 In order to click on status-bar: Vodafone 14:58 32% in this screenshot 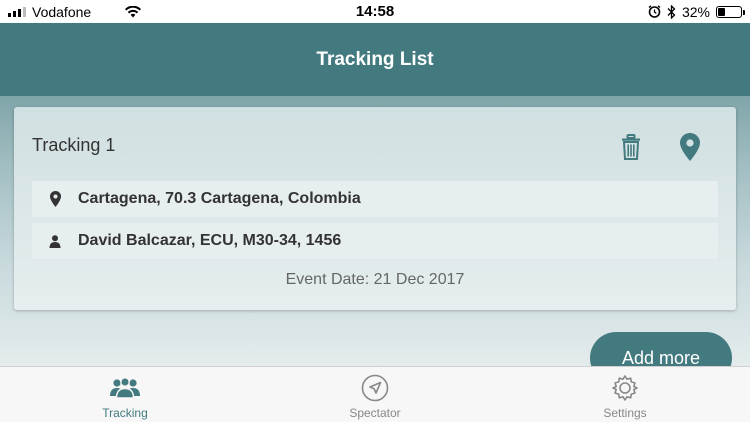, I will do `click(375, 11)`.